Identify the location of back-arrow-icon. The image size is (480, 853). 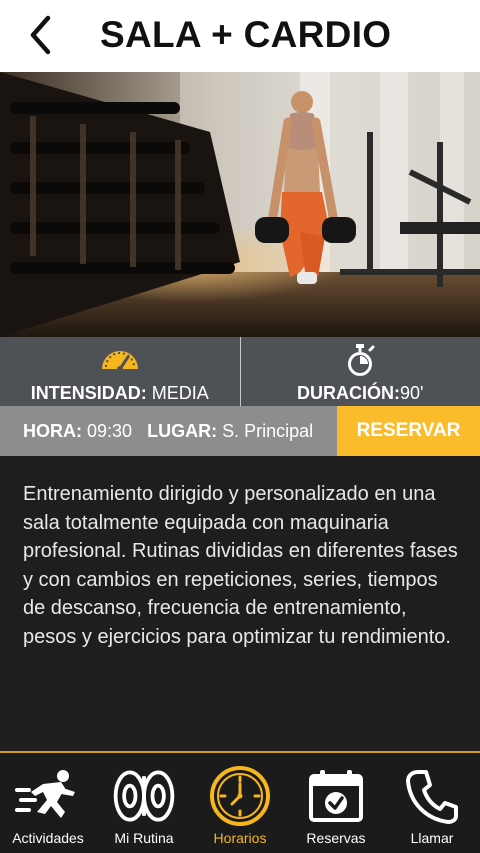
(40, 35).